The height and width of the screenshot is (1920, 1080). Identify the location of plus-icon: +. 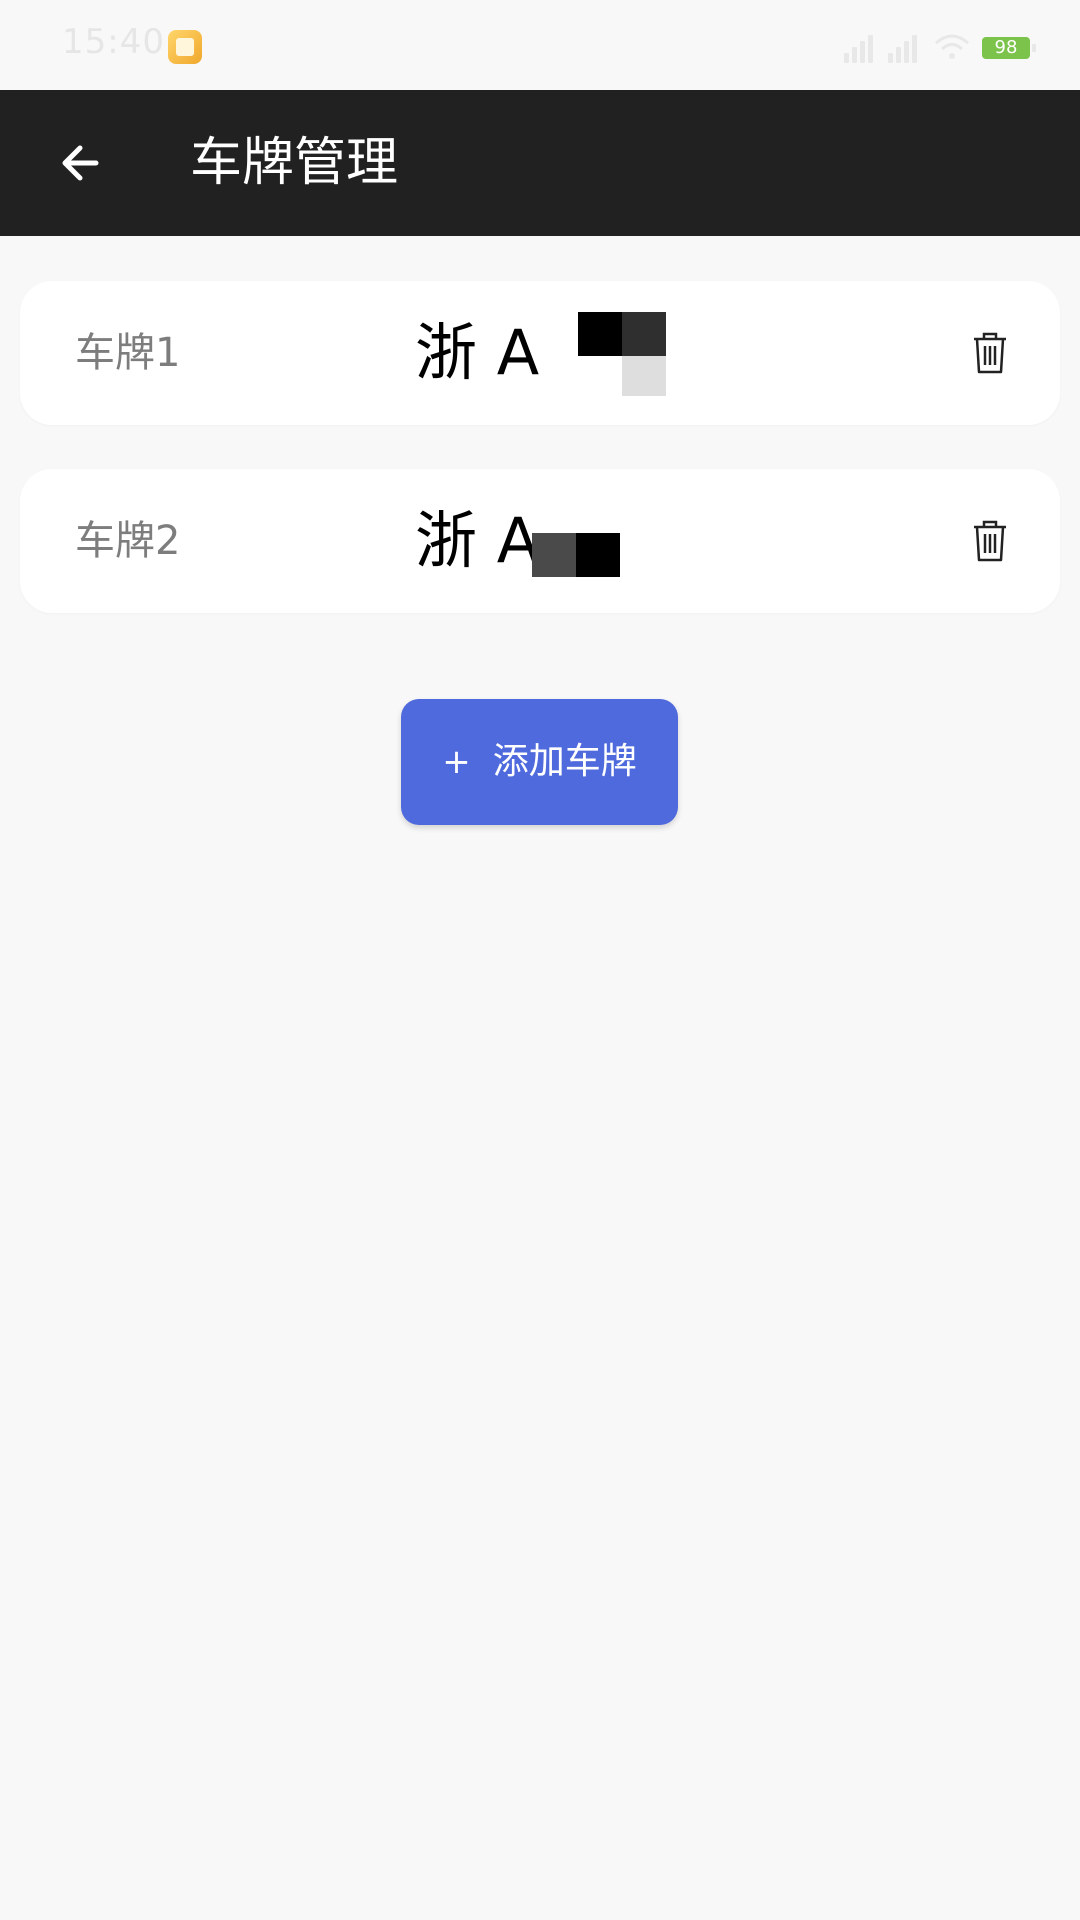
(456, 762).